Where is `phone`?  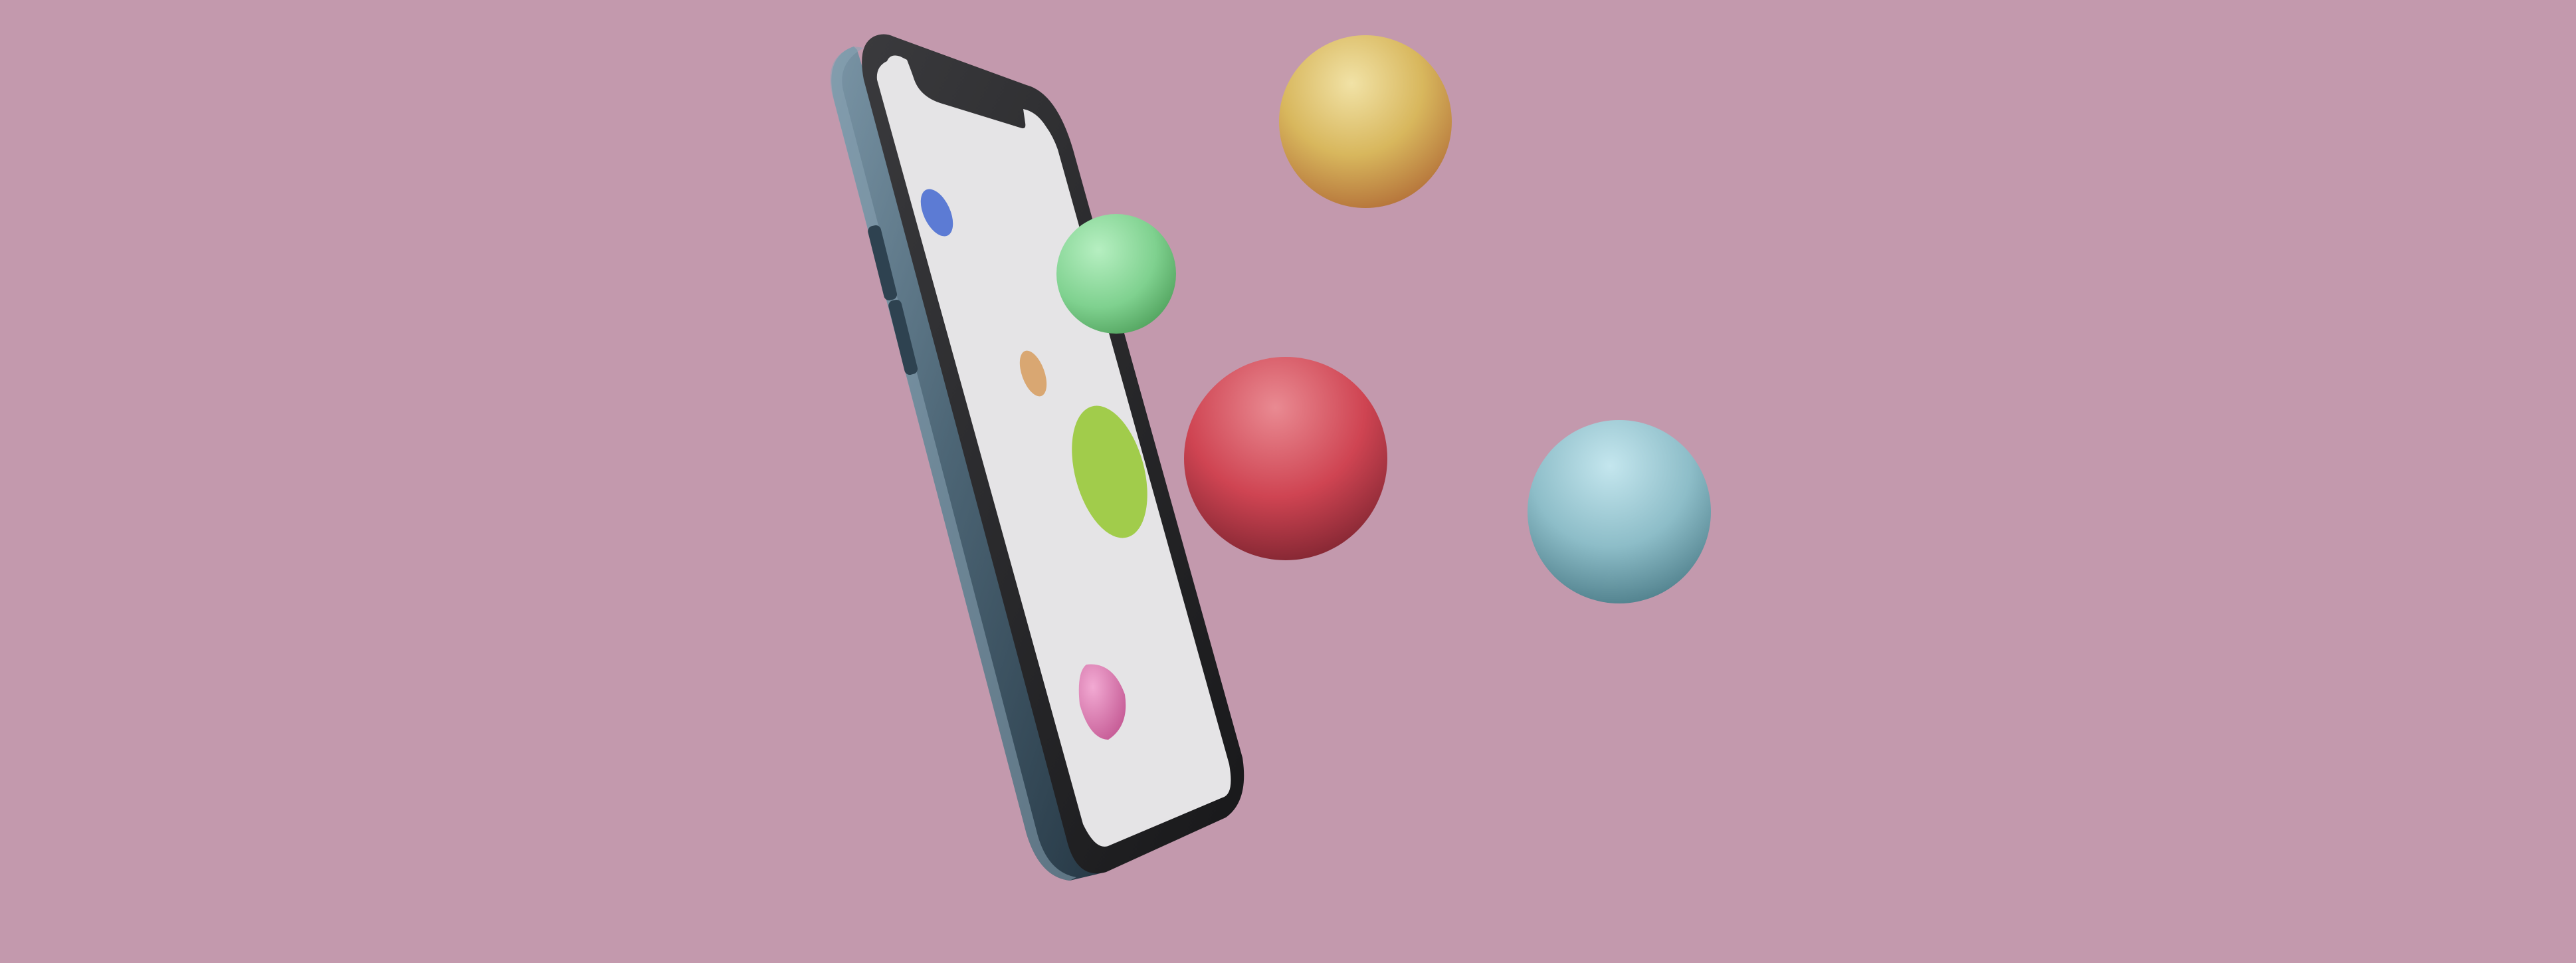
phone is located at coordinates (1037, 457).